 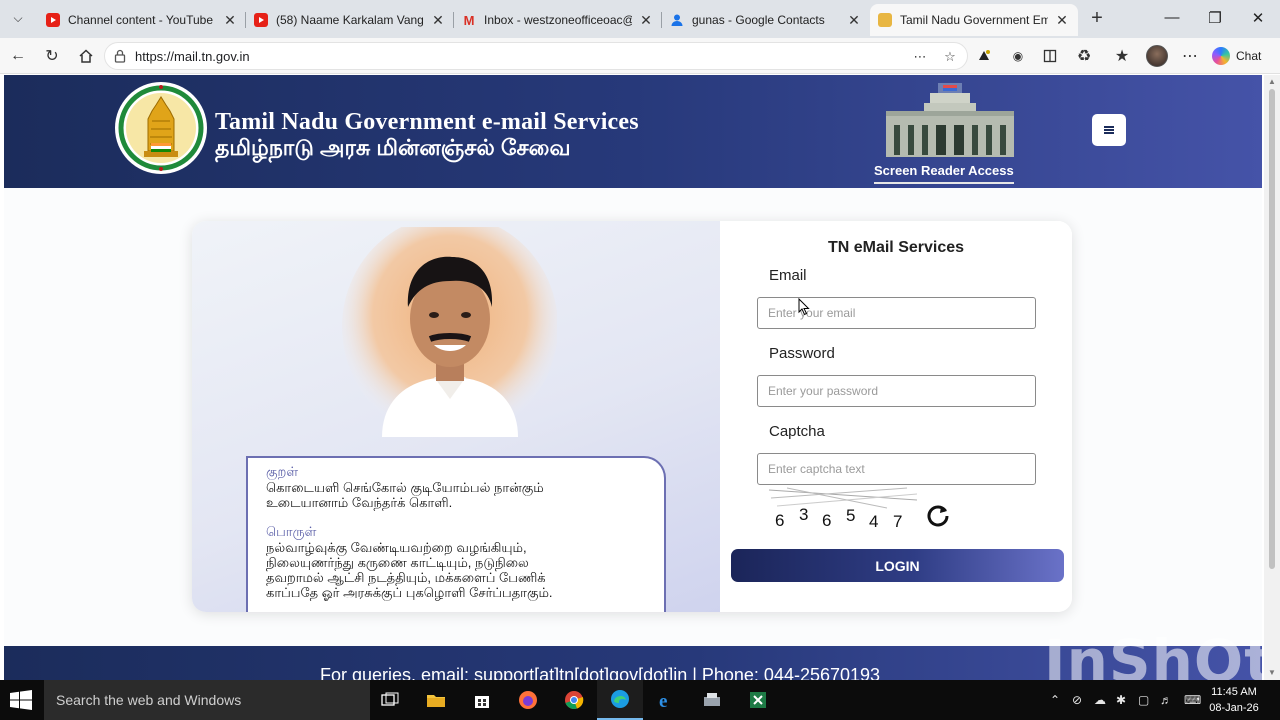 What do you see at coordinates (944, 173) in the screenshot?
I see `screen-reader-access-link: Screen Reader Access` at bounding box center [944, 173].